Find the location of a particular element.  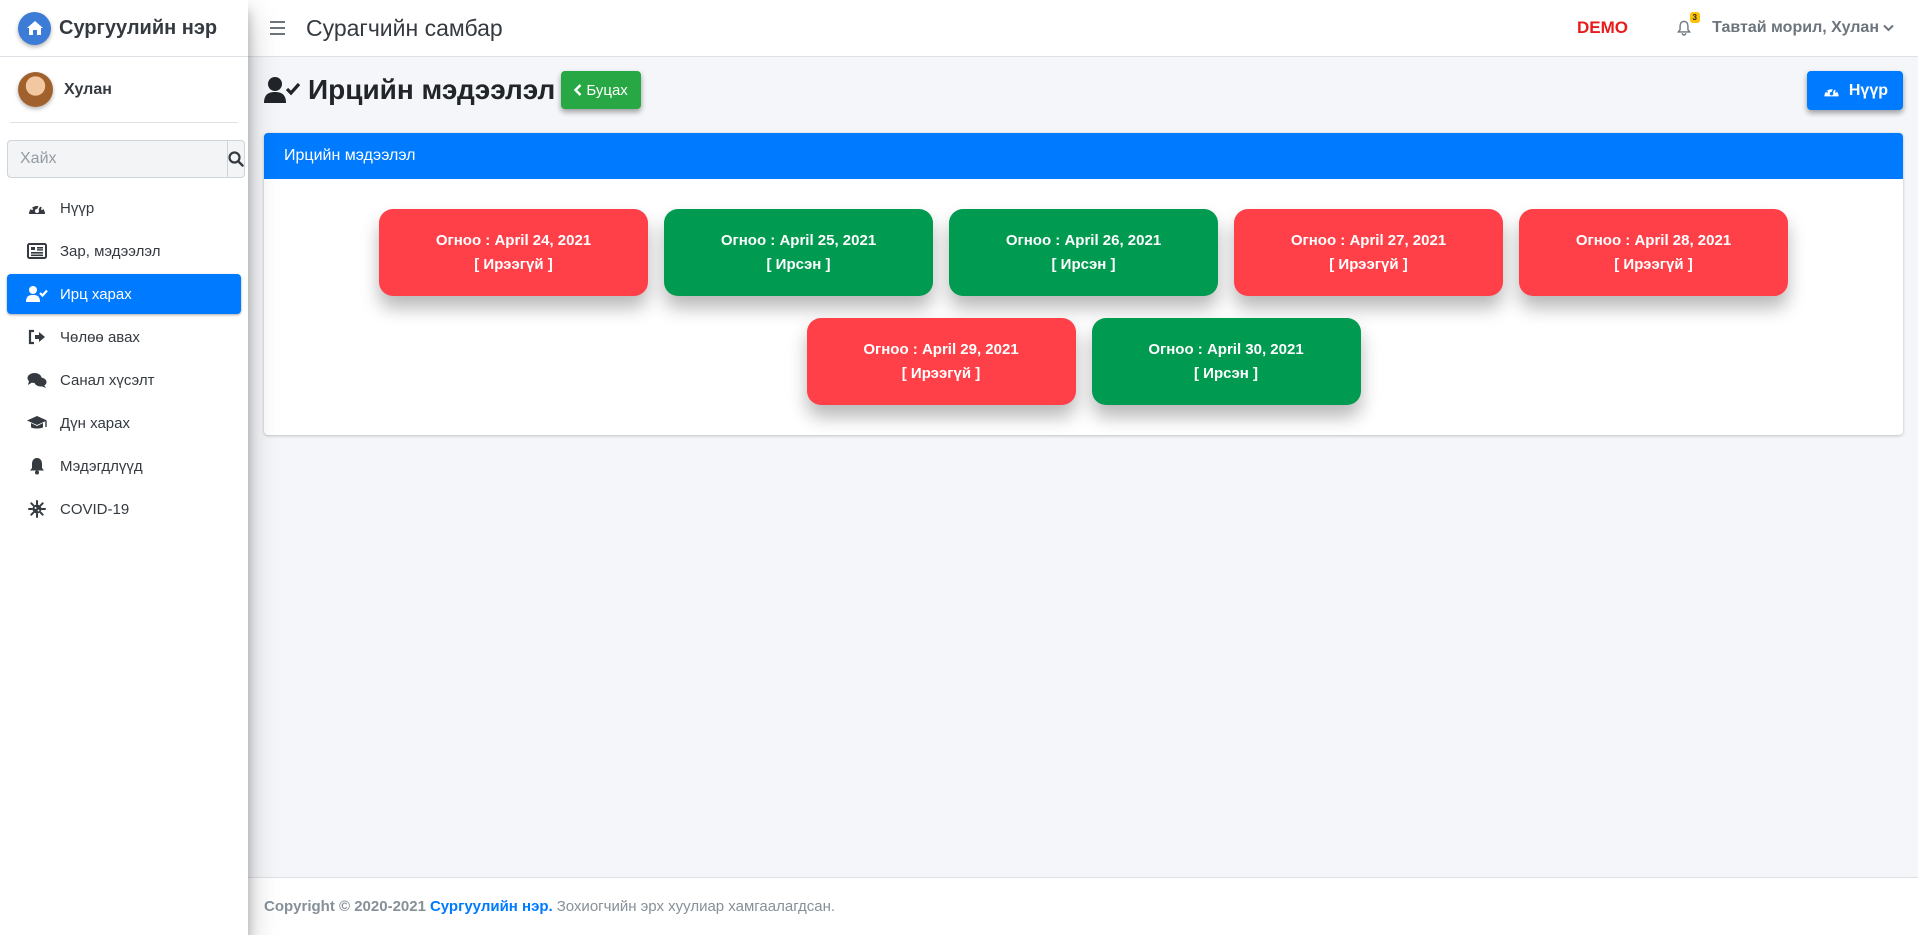

search-icon is located at coordinates (236, 159).